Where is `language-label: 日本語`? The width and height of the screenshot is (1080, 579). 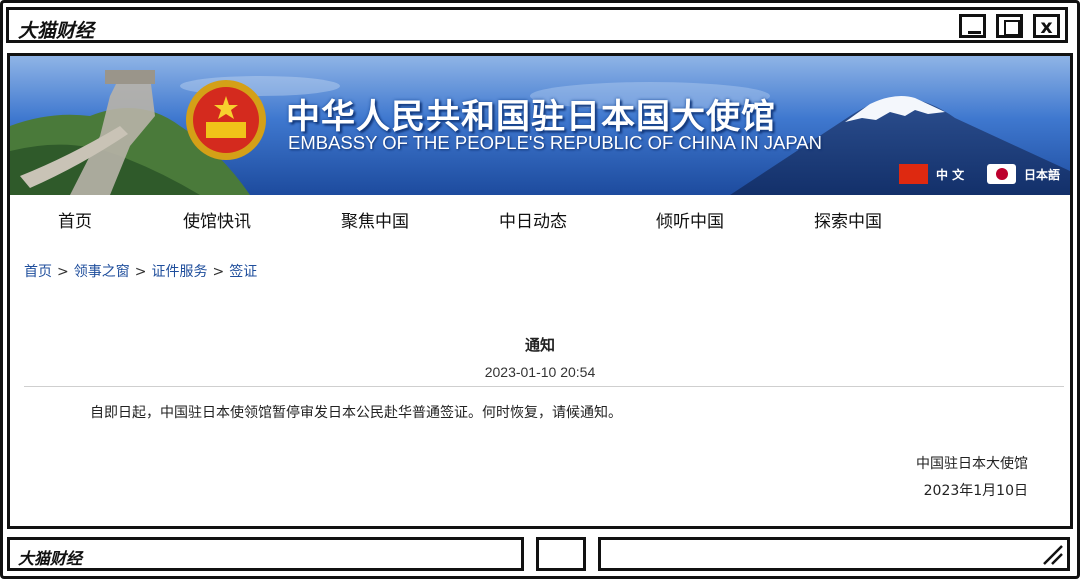 language-label: 日本語 is located at coordinates (1042, 174).